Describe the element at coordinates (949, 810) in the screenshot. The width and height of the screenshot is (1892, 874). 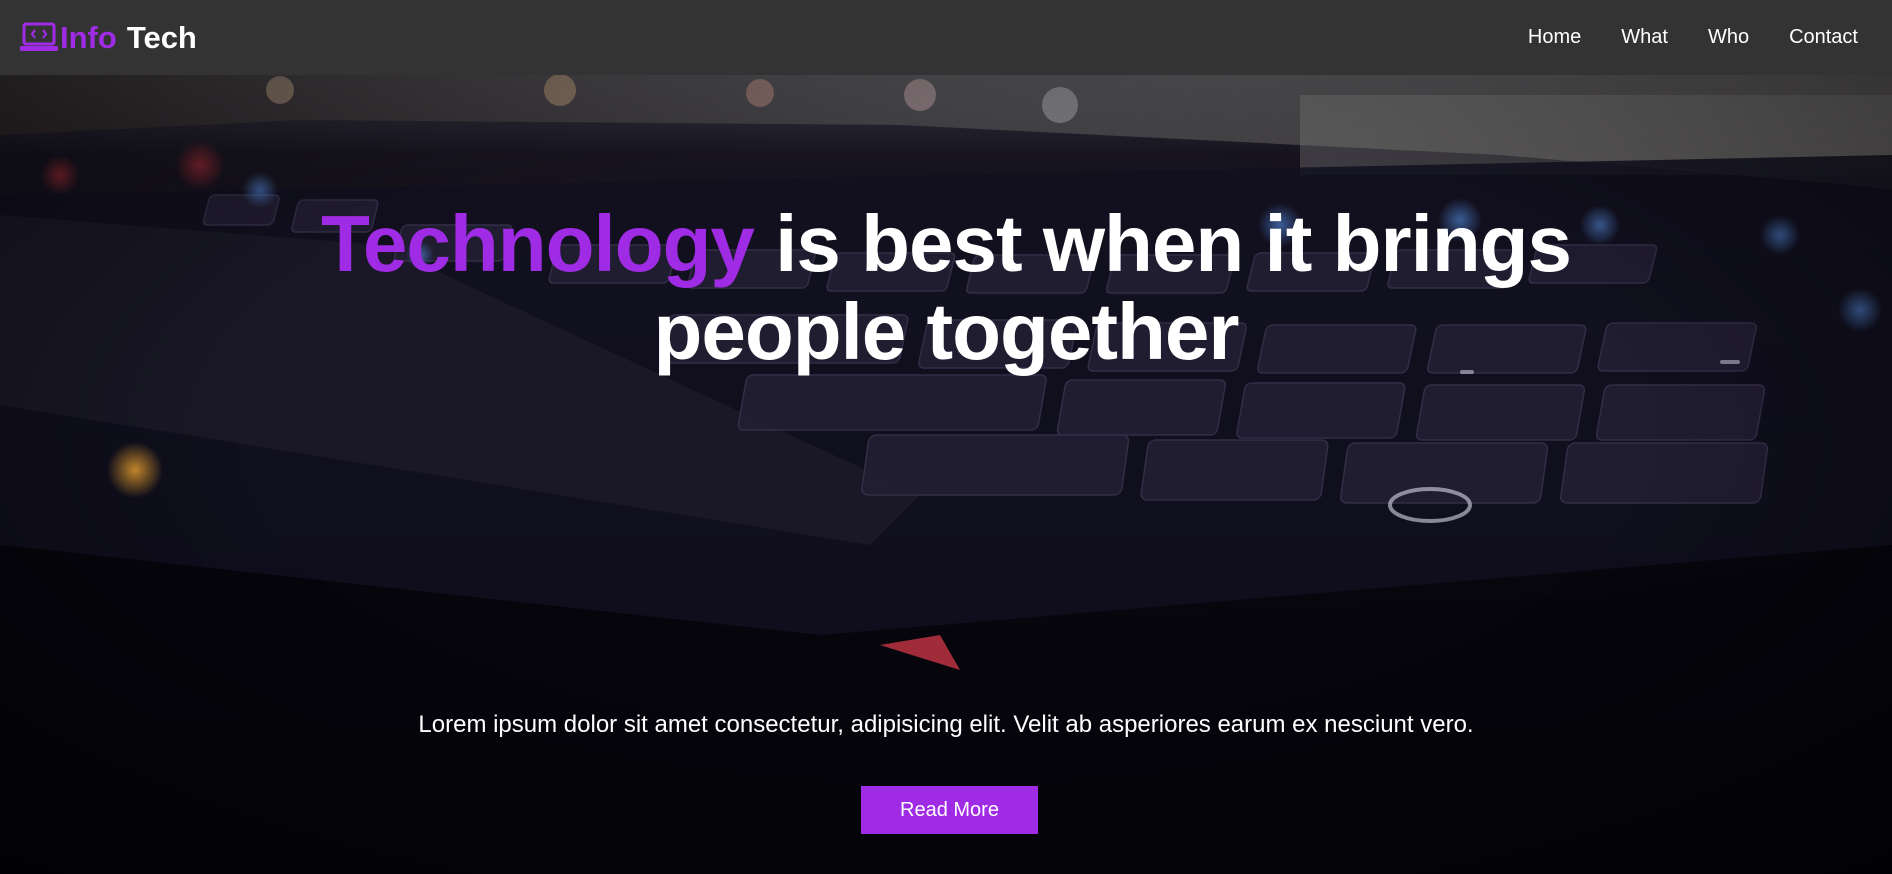
I see `read-more-button: Read More` at that location.